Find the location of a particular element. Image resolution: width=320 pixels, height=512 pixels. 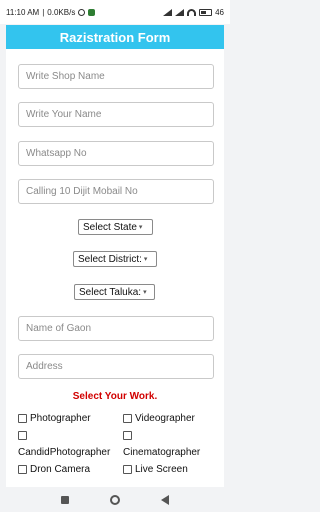

work-option-label: CandidPhotographer is located at coordinates (64, 452).